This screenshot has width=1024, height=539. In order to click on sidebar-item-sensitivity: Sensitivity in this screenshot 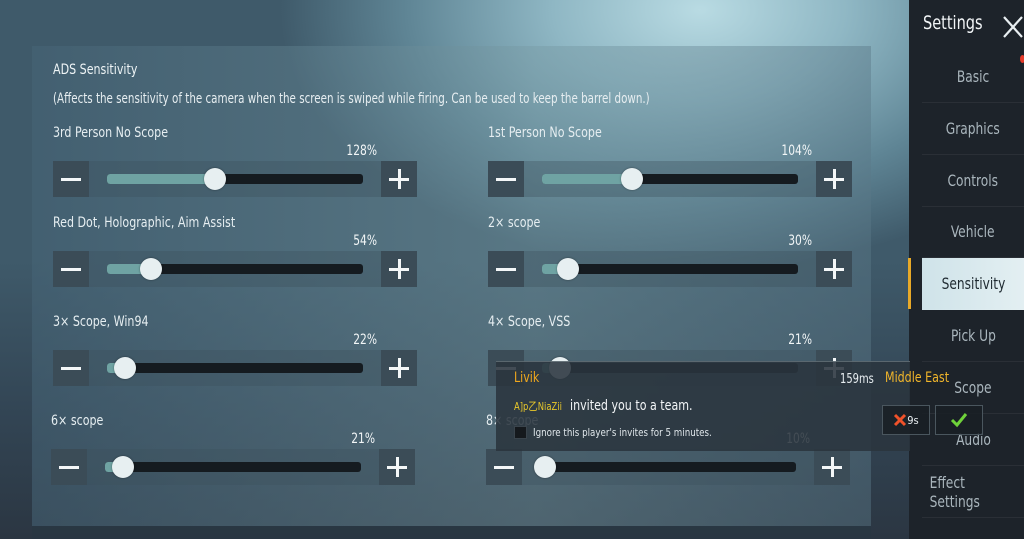, I will do `click(973, 284)`.